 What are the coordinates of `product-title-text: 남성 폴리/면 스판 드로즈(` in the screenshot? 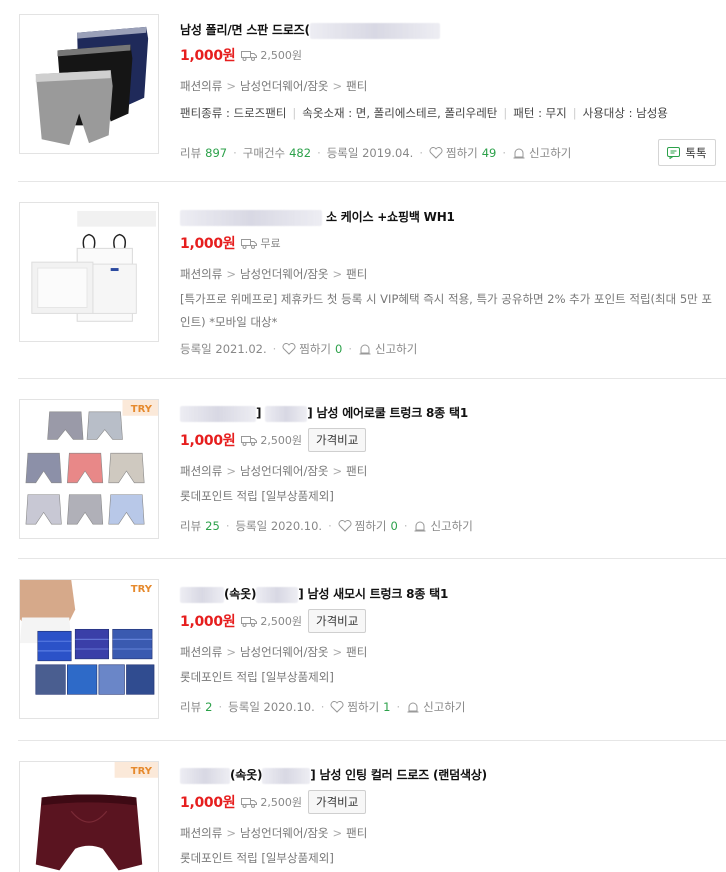 It's located at (245, 30).